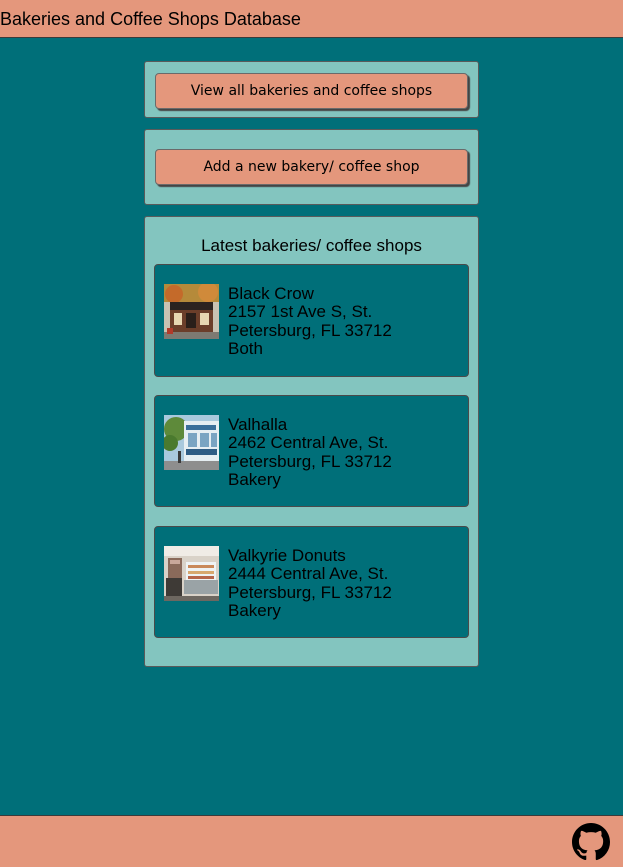 This screenshot has width=623, height=867. What do you see at coordinates (245, 349) in the screenshot?
I see `shop-type: Both` at bounding box center [245, 349].